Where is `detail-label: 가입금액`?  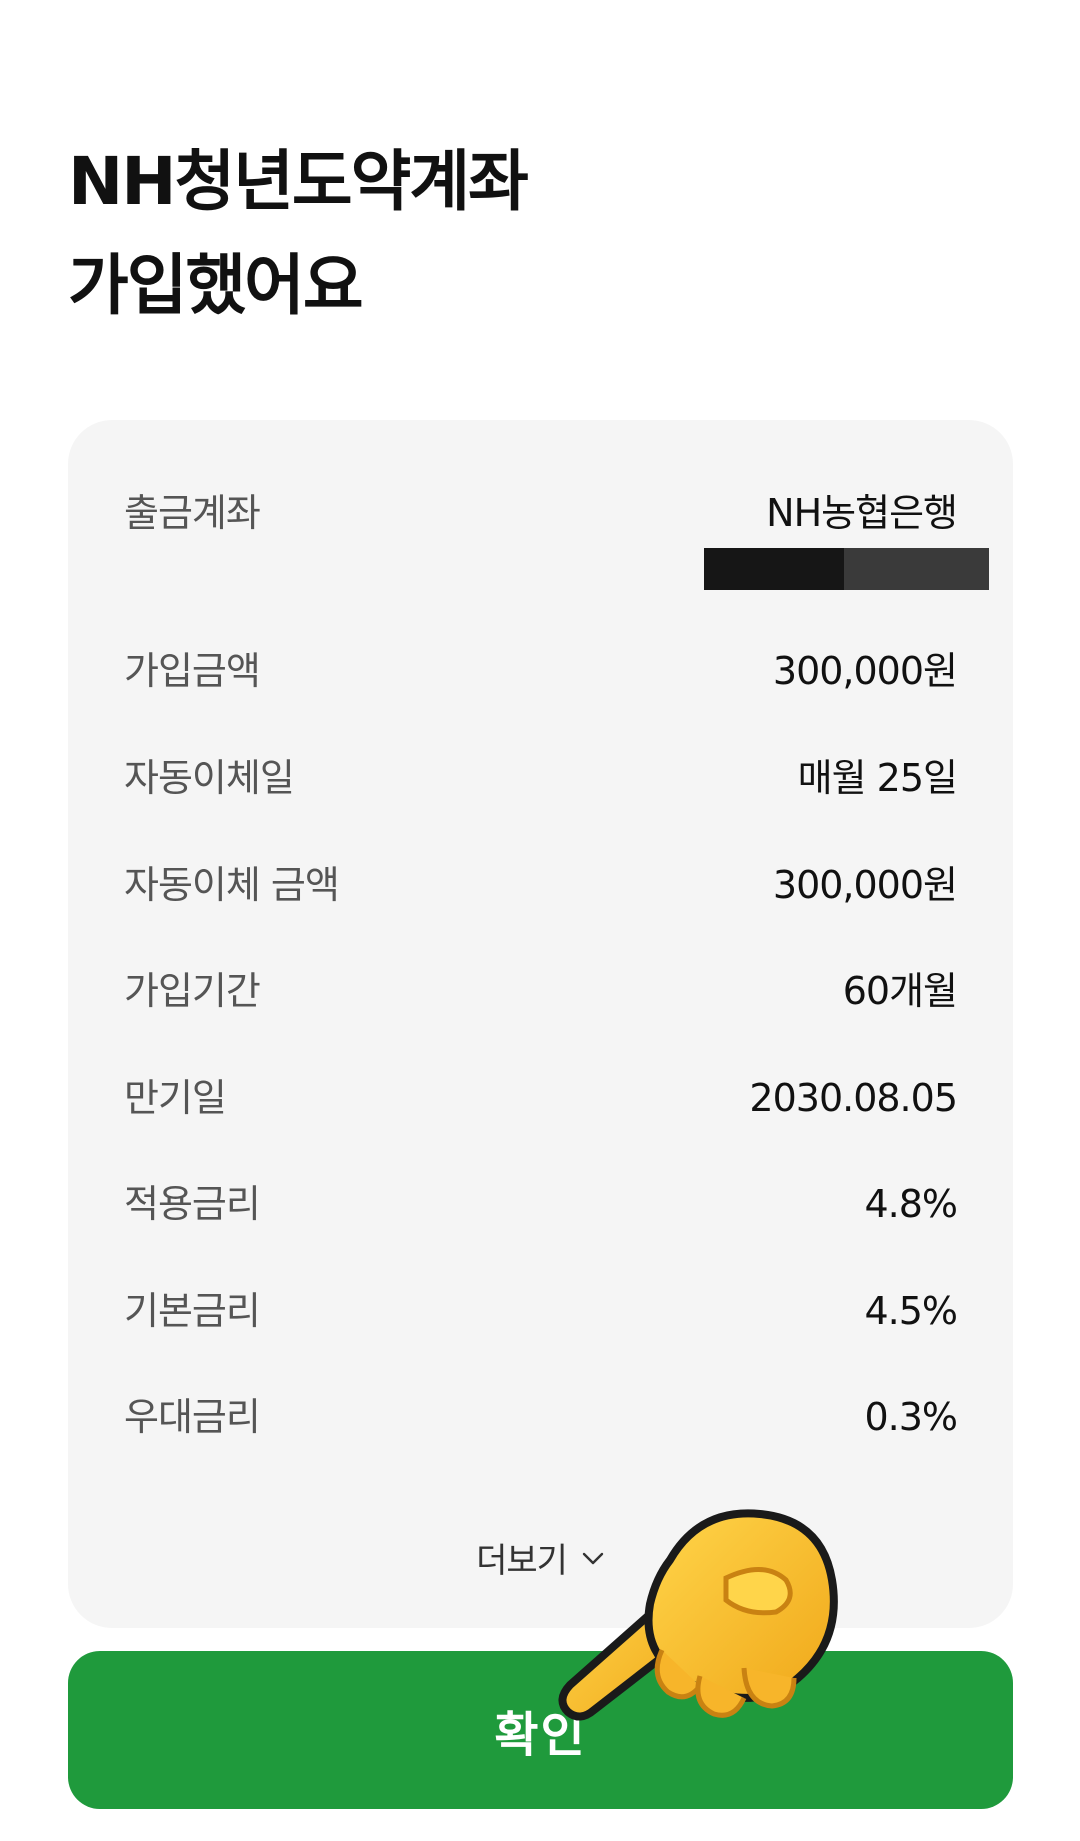
detail-label: 가입금액 is located at coordinates (192, 671).